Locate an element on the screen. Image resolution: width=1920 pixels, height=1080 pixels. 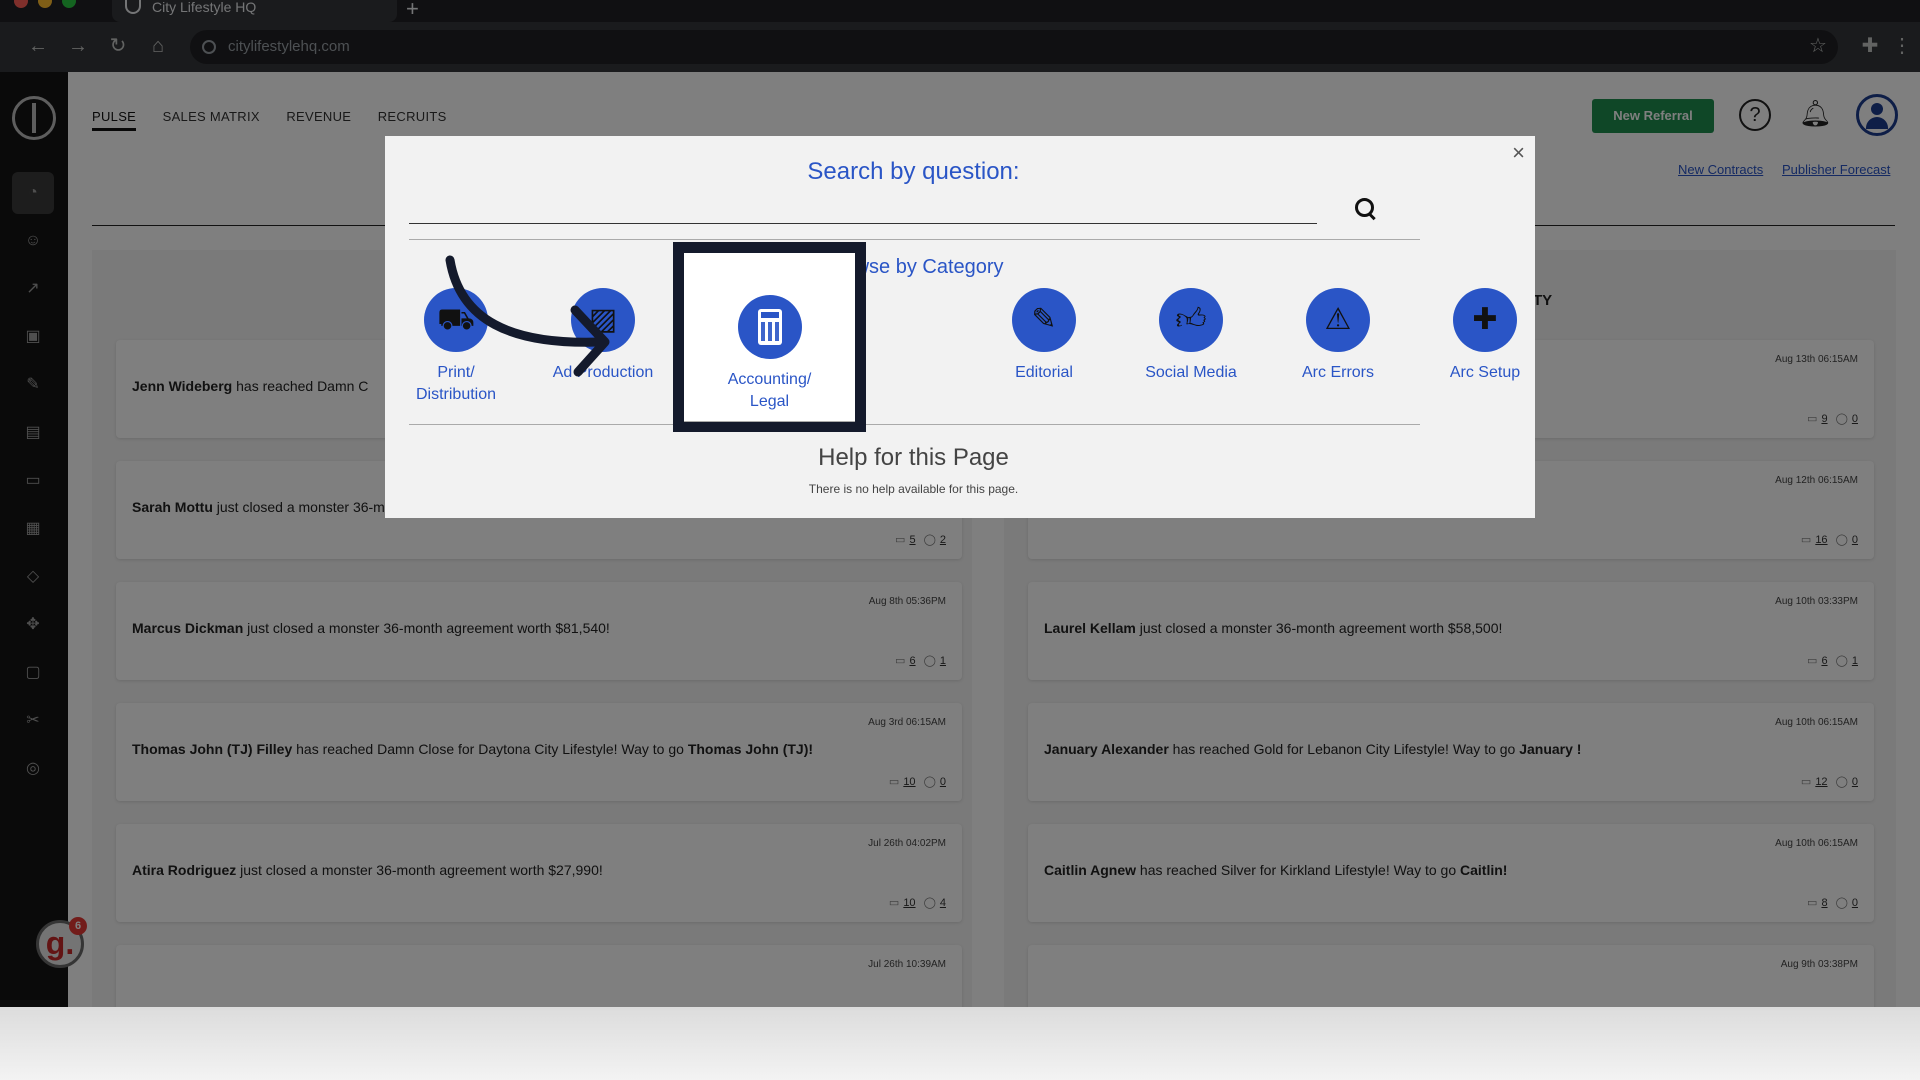
category-label: Legal is located at coordinates (769, 401).